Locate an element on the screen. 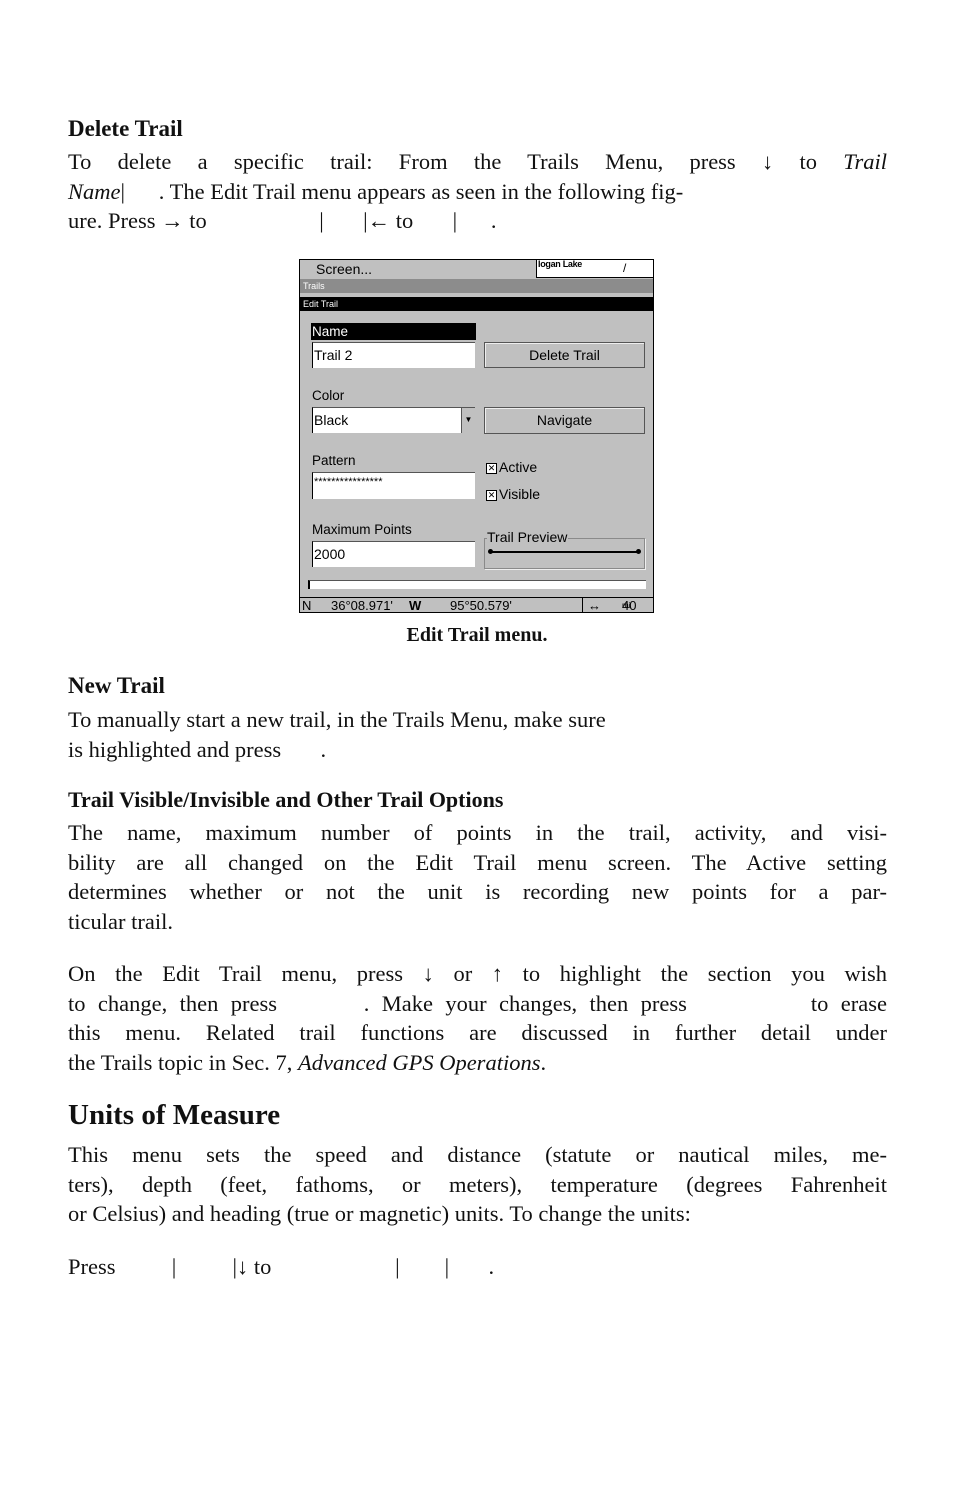 The height and width of the screenshot is (1487, 954). trails-menu-bar: Trails is located at coordinates (476, 286).